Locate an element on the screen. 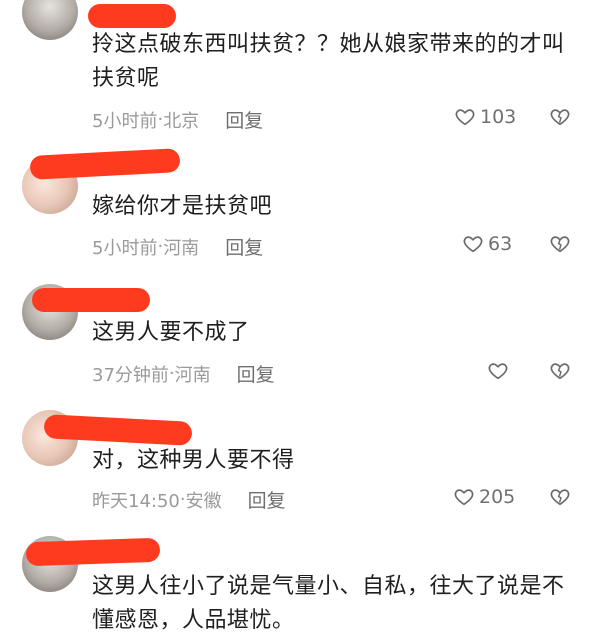  like-button: 63 is located at coordinates (487, 244).